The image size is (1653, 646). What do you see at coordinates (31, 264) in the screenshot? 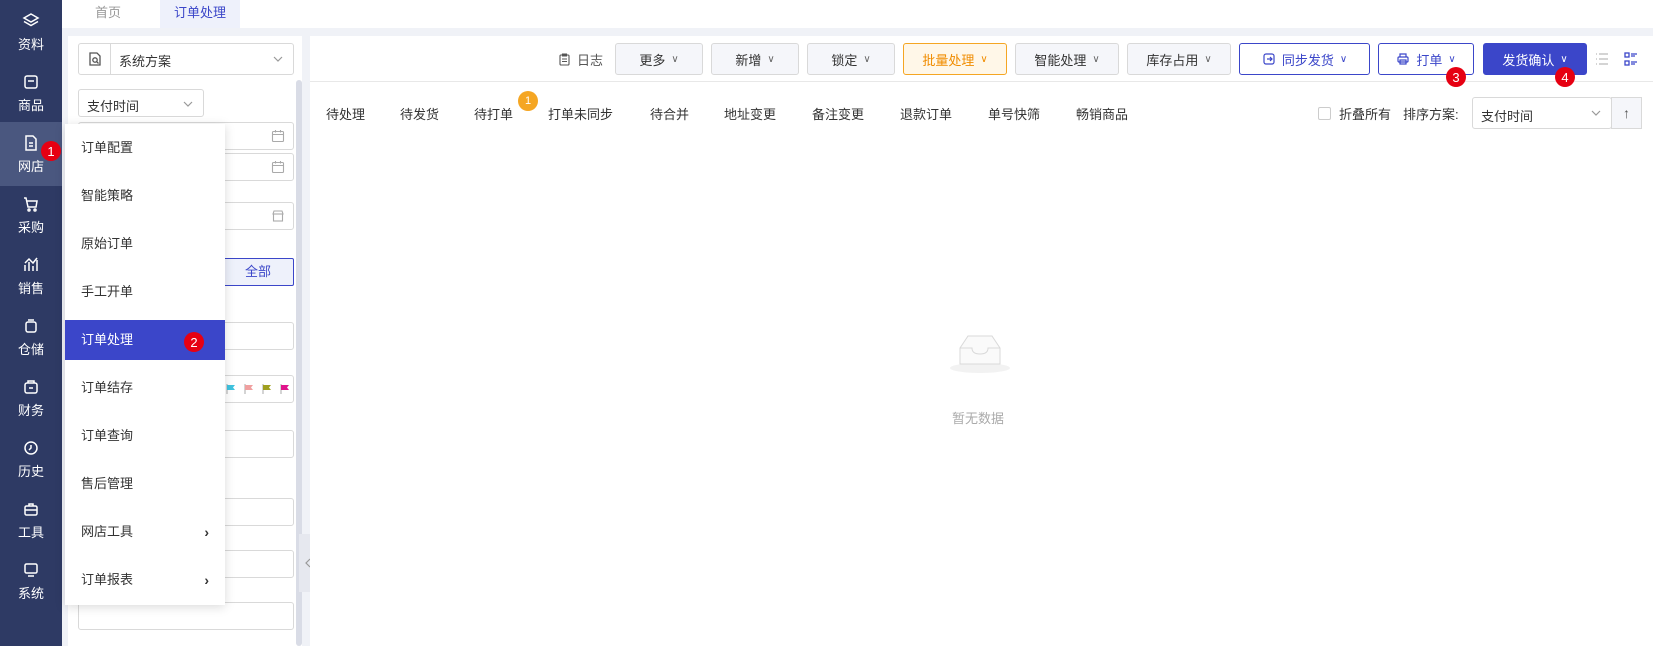
I see `chart-icon` at bounding box center [31, 264].